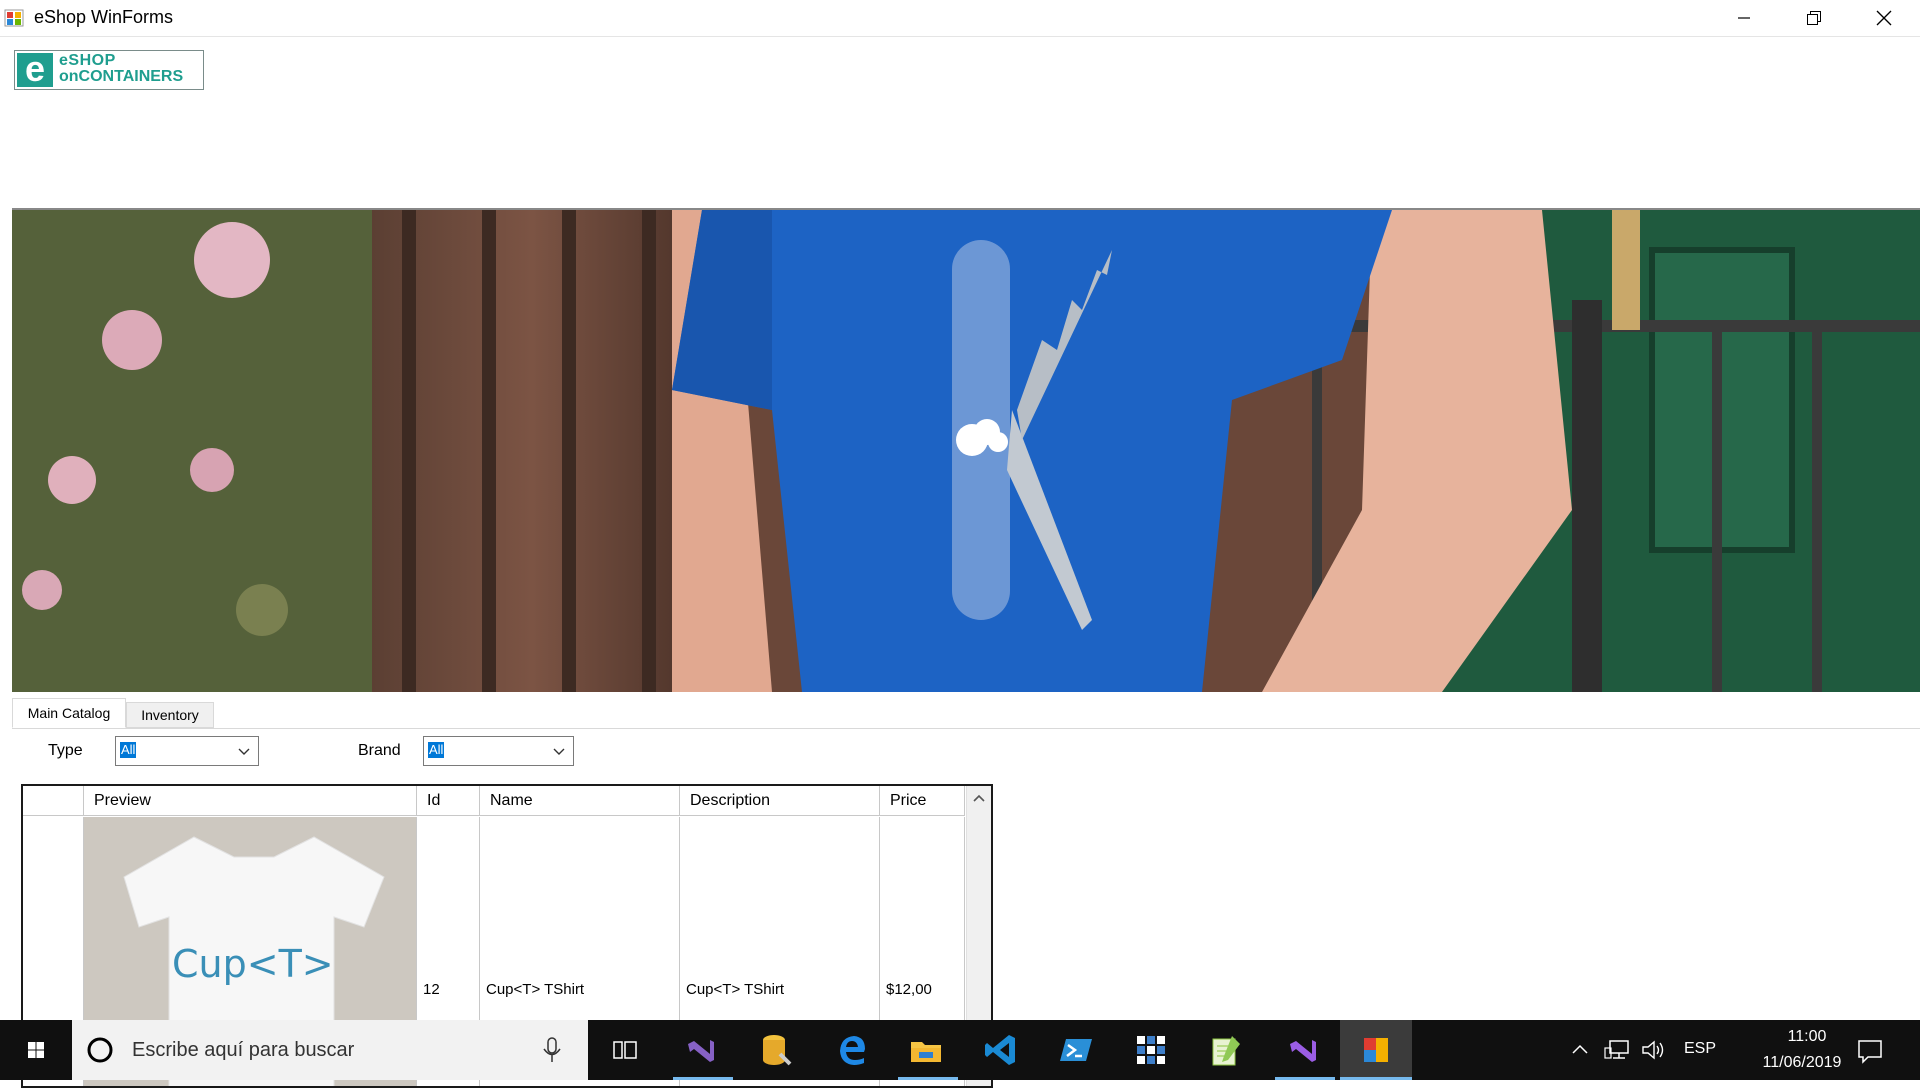  What do you see at coordinates (780, 801) in the screenshot?
I see `column-header-description: Description` at bounding box center [780, 801].